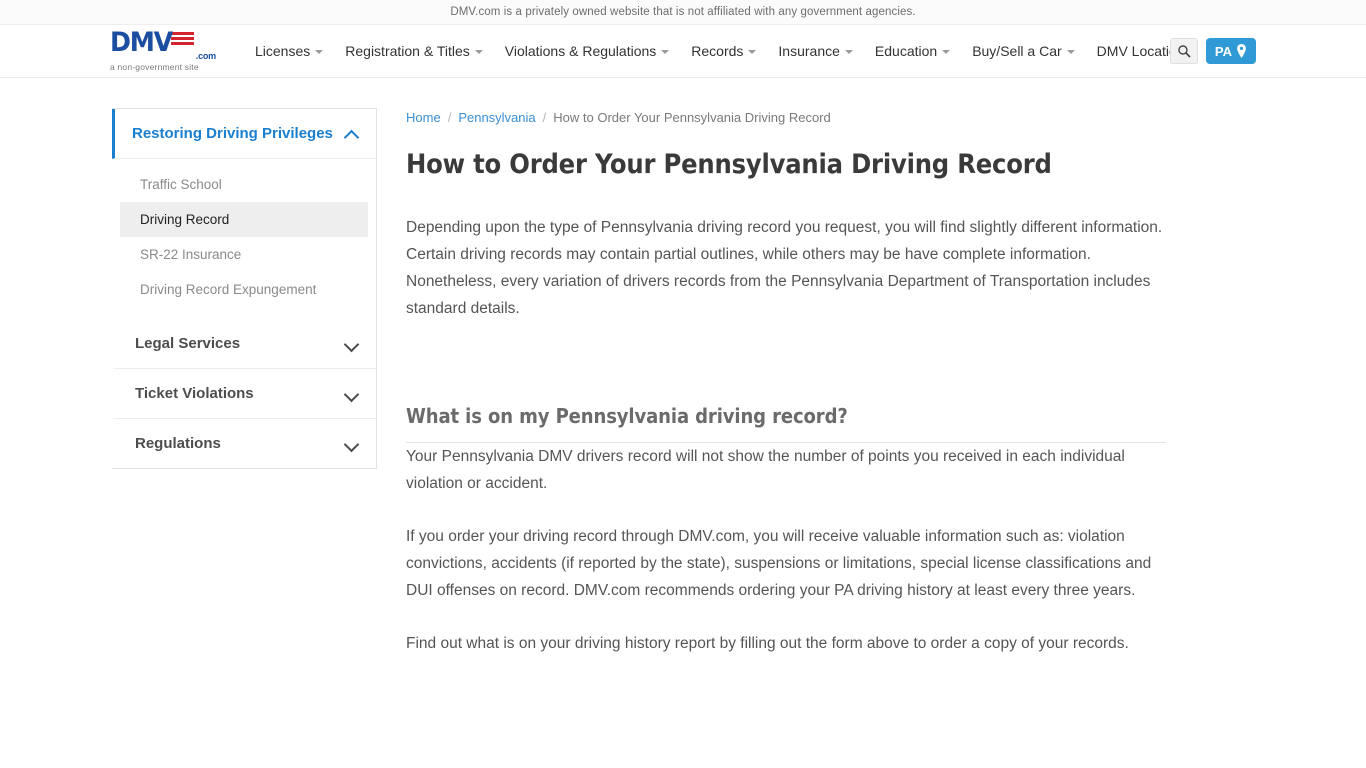 This screenshot has height=768, width=1366. I want to click on nav-item-records: Records, so click(723, 51).